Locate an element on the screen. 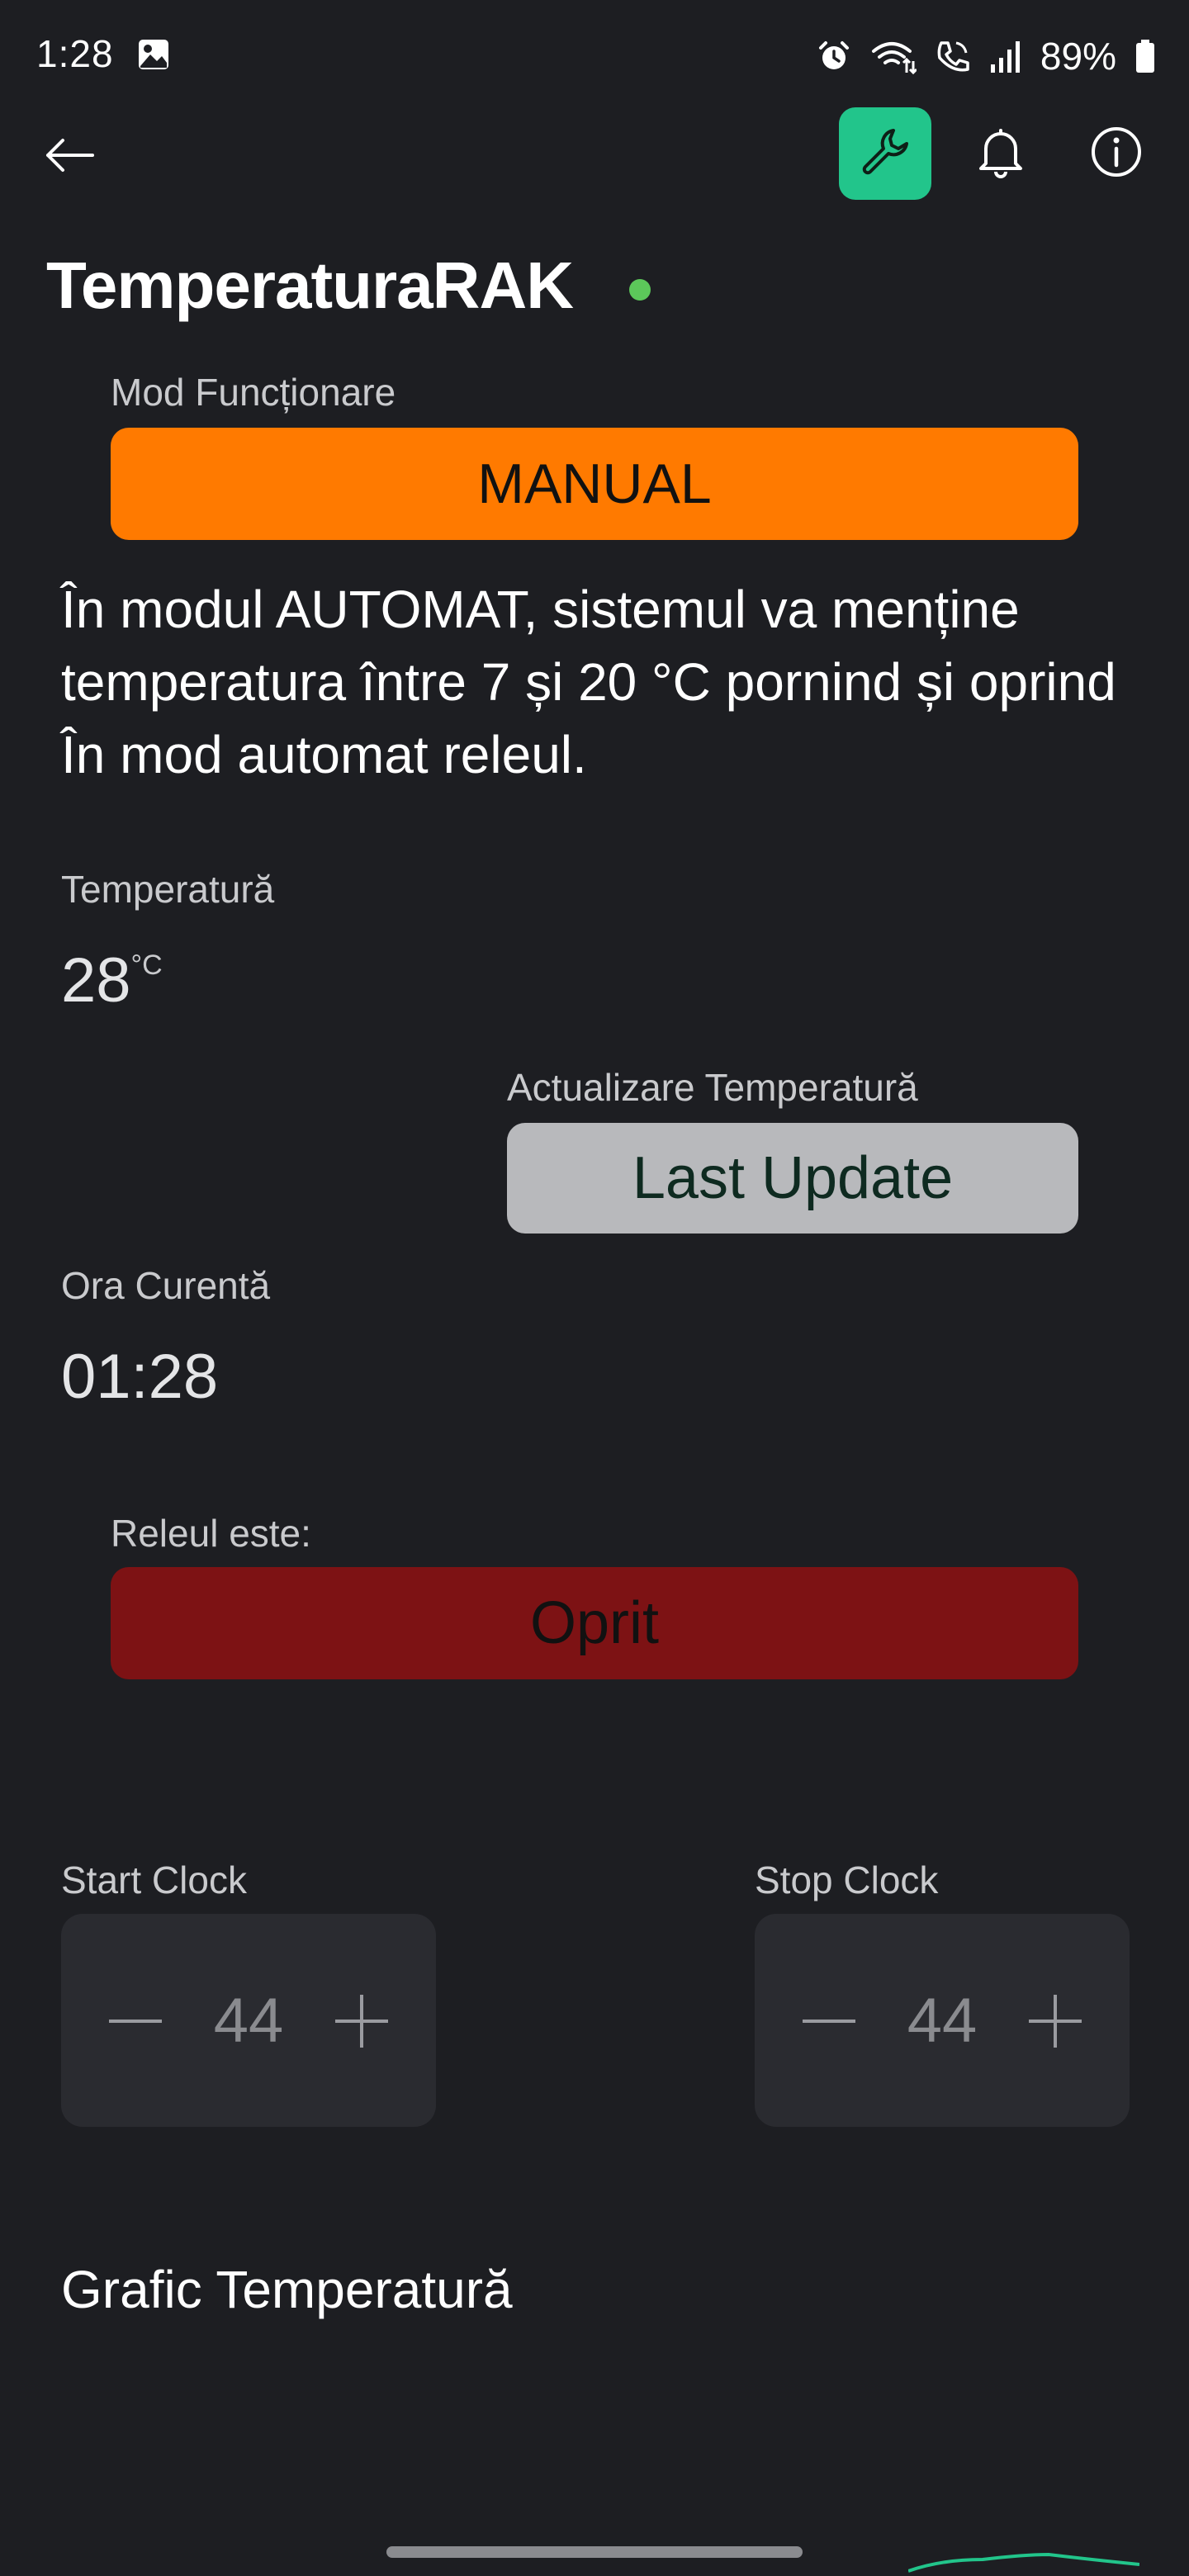 The height and width of the screenshot is (2576, 1189). status-icons: 89% is located at coordinates (986, 56).